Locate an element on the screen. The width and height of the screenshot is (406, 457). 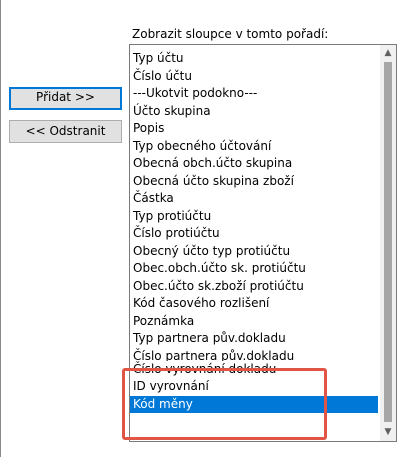
list-item: Částka is located at coordinates (254, 199).